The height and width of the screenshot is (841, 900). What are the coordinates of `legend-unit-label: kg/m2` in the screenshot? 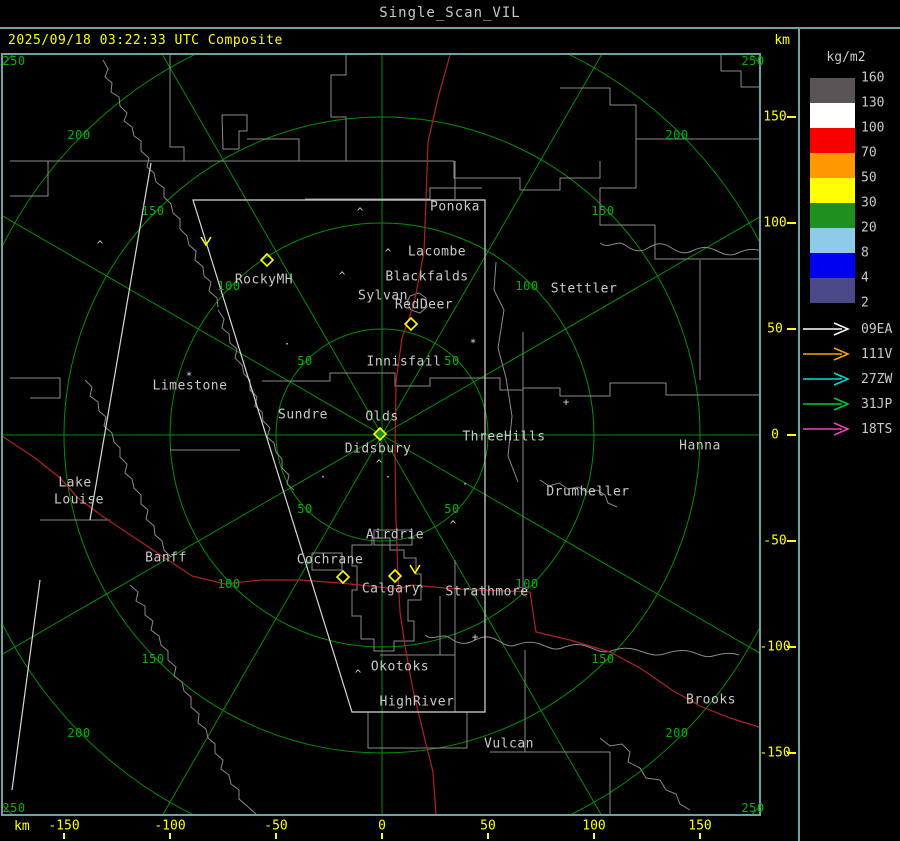 It's located at (846, 57).